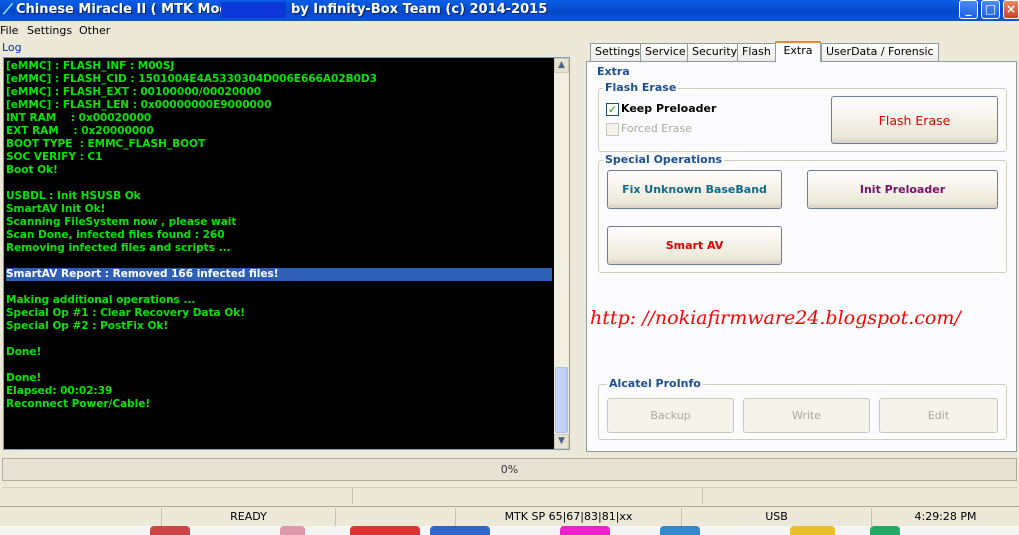 Image resolution: width=1019 pixels, height=535 pixels. What do you see at coordinates (115, 235) in the screenshot?
I see `log-line: Scan Done, infected files found : 260` at bounding box center [115, 235].